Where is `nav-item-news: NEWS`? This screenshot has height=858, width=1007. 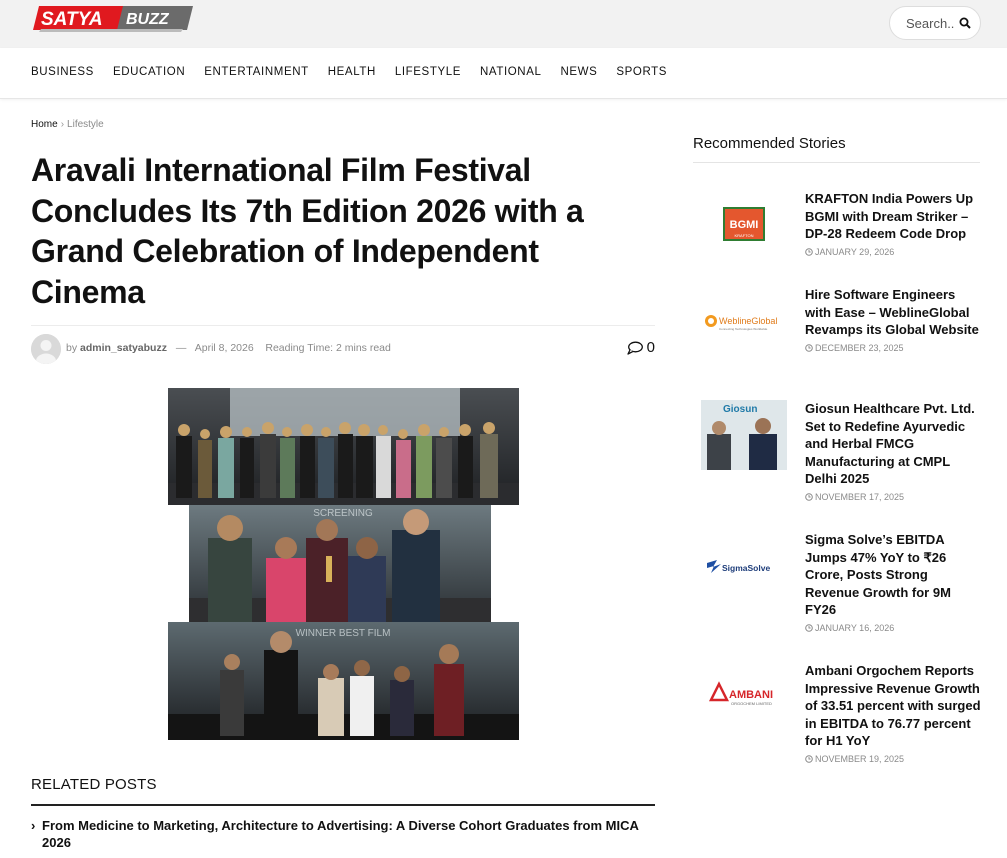 nav-item-news: NEWS is located at coordinates (578, 72).